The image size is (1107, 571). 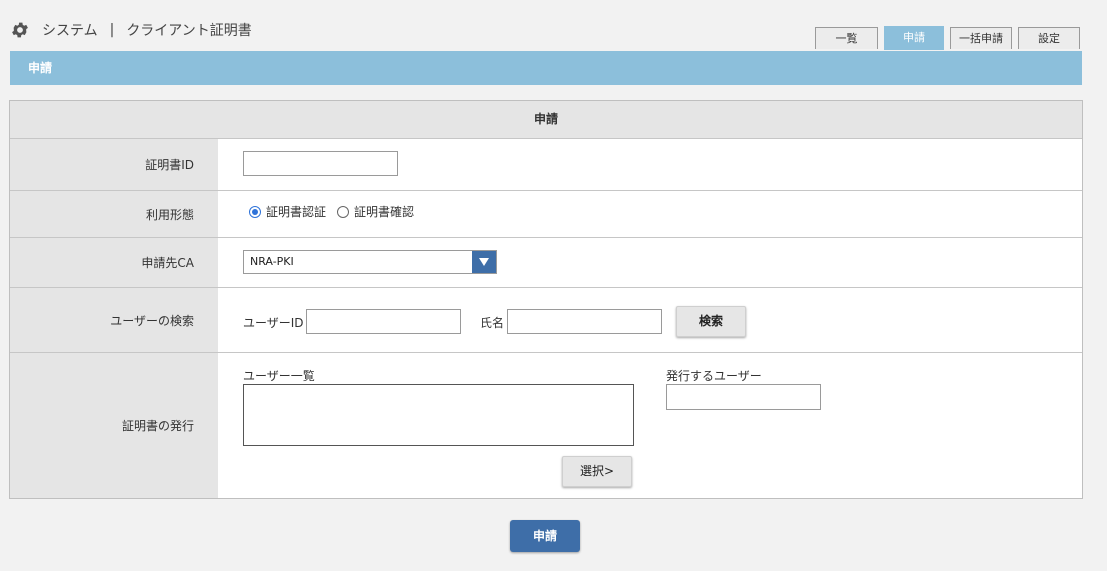 I want to click on user-list-box, so click(x=438, y=415).